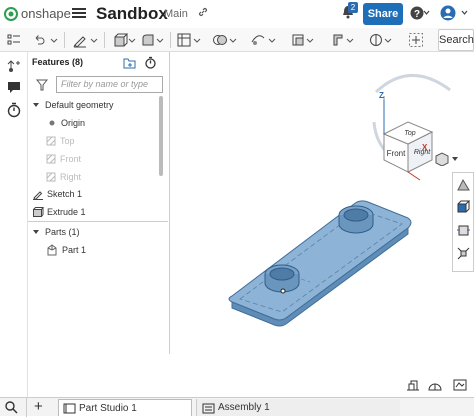  I want to click on tree-row-origin: Origin, so click(66, 122).